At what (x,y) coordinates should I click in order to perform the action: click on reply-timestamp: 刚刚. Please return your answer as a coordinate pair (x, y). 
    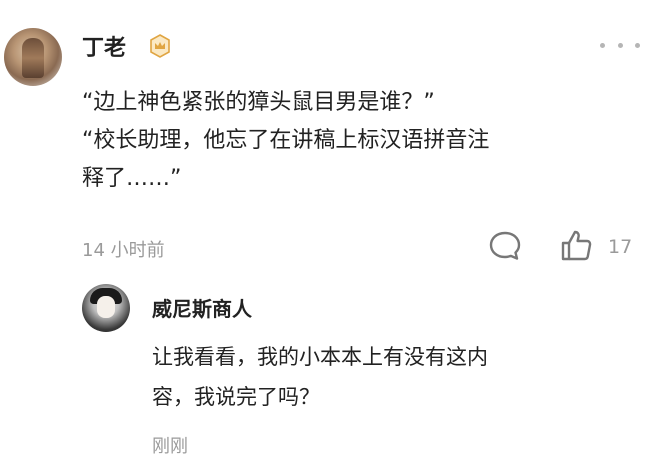
    Looking at the image, I should click on (170, 446).